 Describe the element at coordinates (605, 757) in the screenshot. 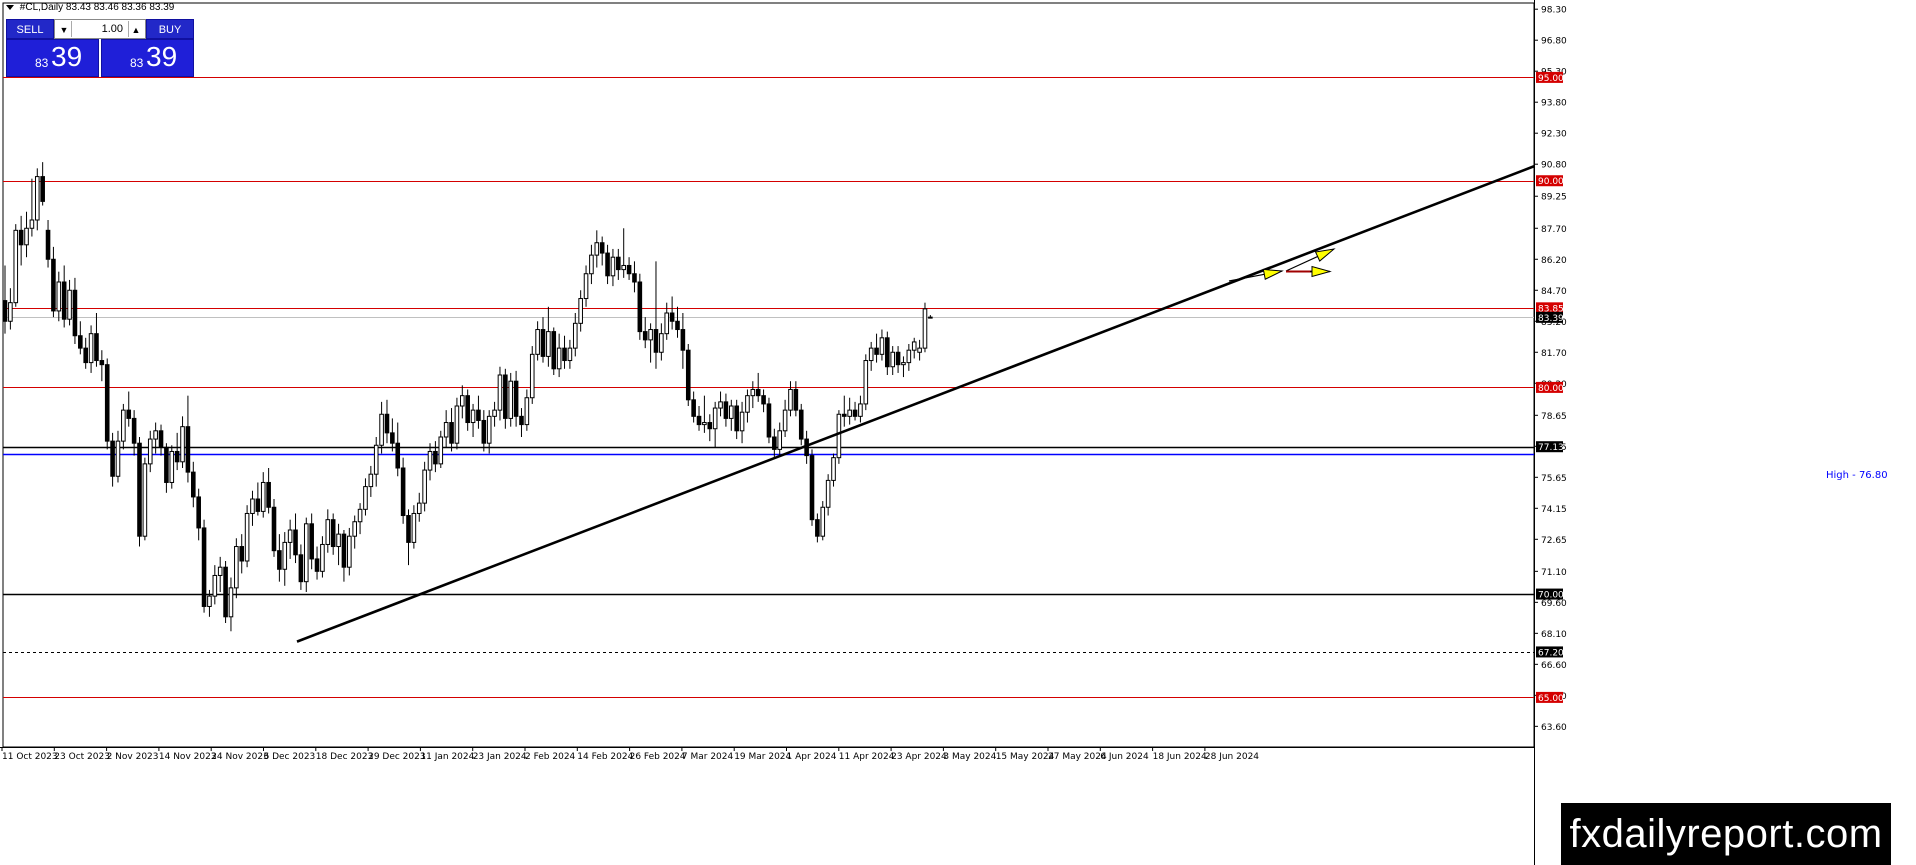

I see `time-tick-label: 14 Feb 2024` at that location.